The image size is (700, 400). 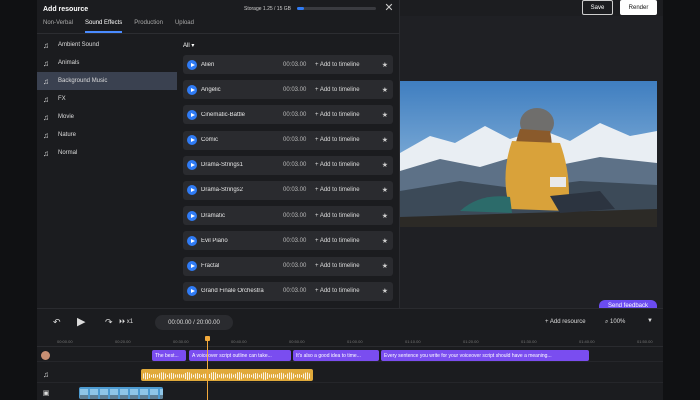 I want to click on track-row: Drama-Strings1 00:03.00 + Add to timeline ★, so click(x=288, y=165).